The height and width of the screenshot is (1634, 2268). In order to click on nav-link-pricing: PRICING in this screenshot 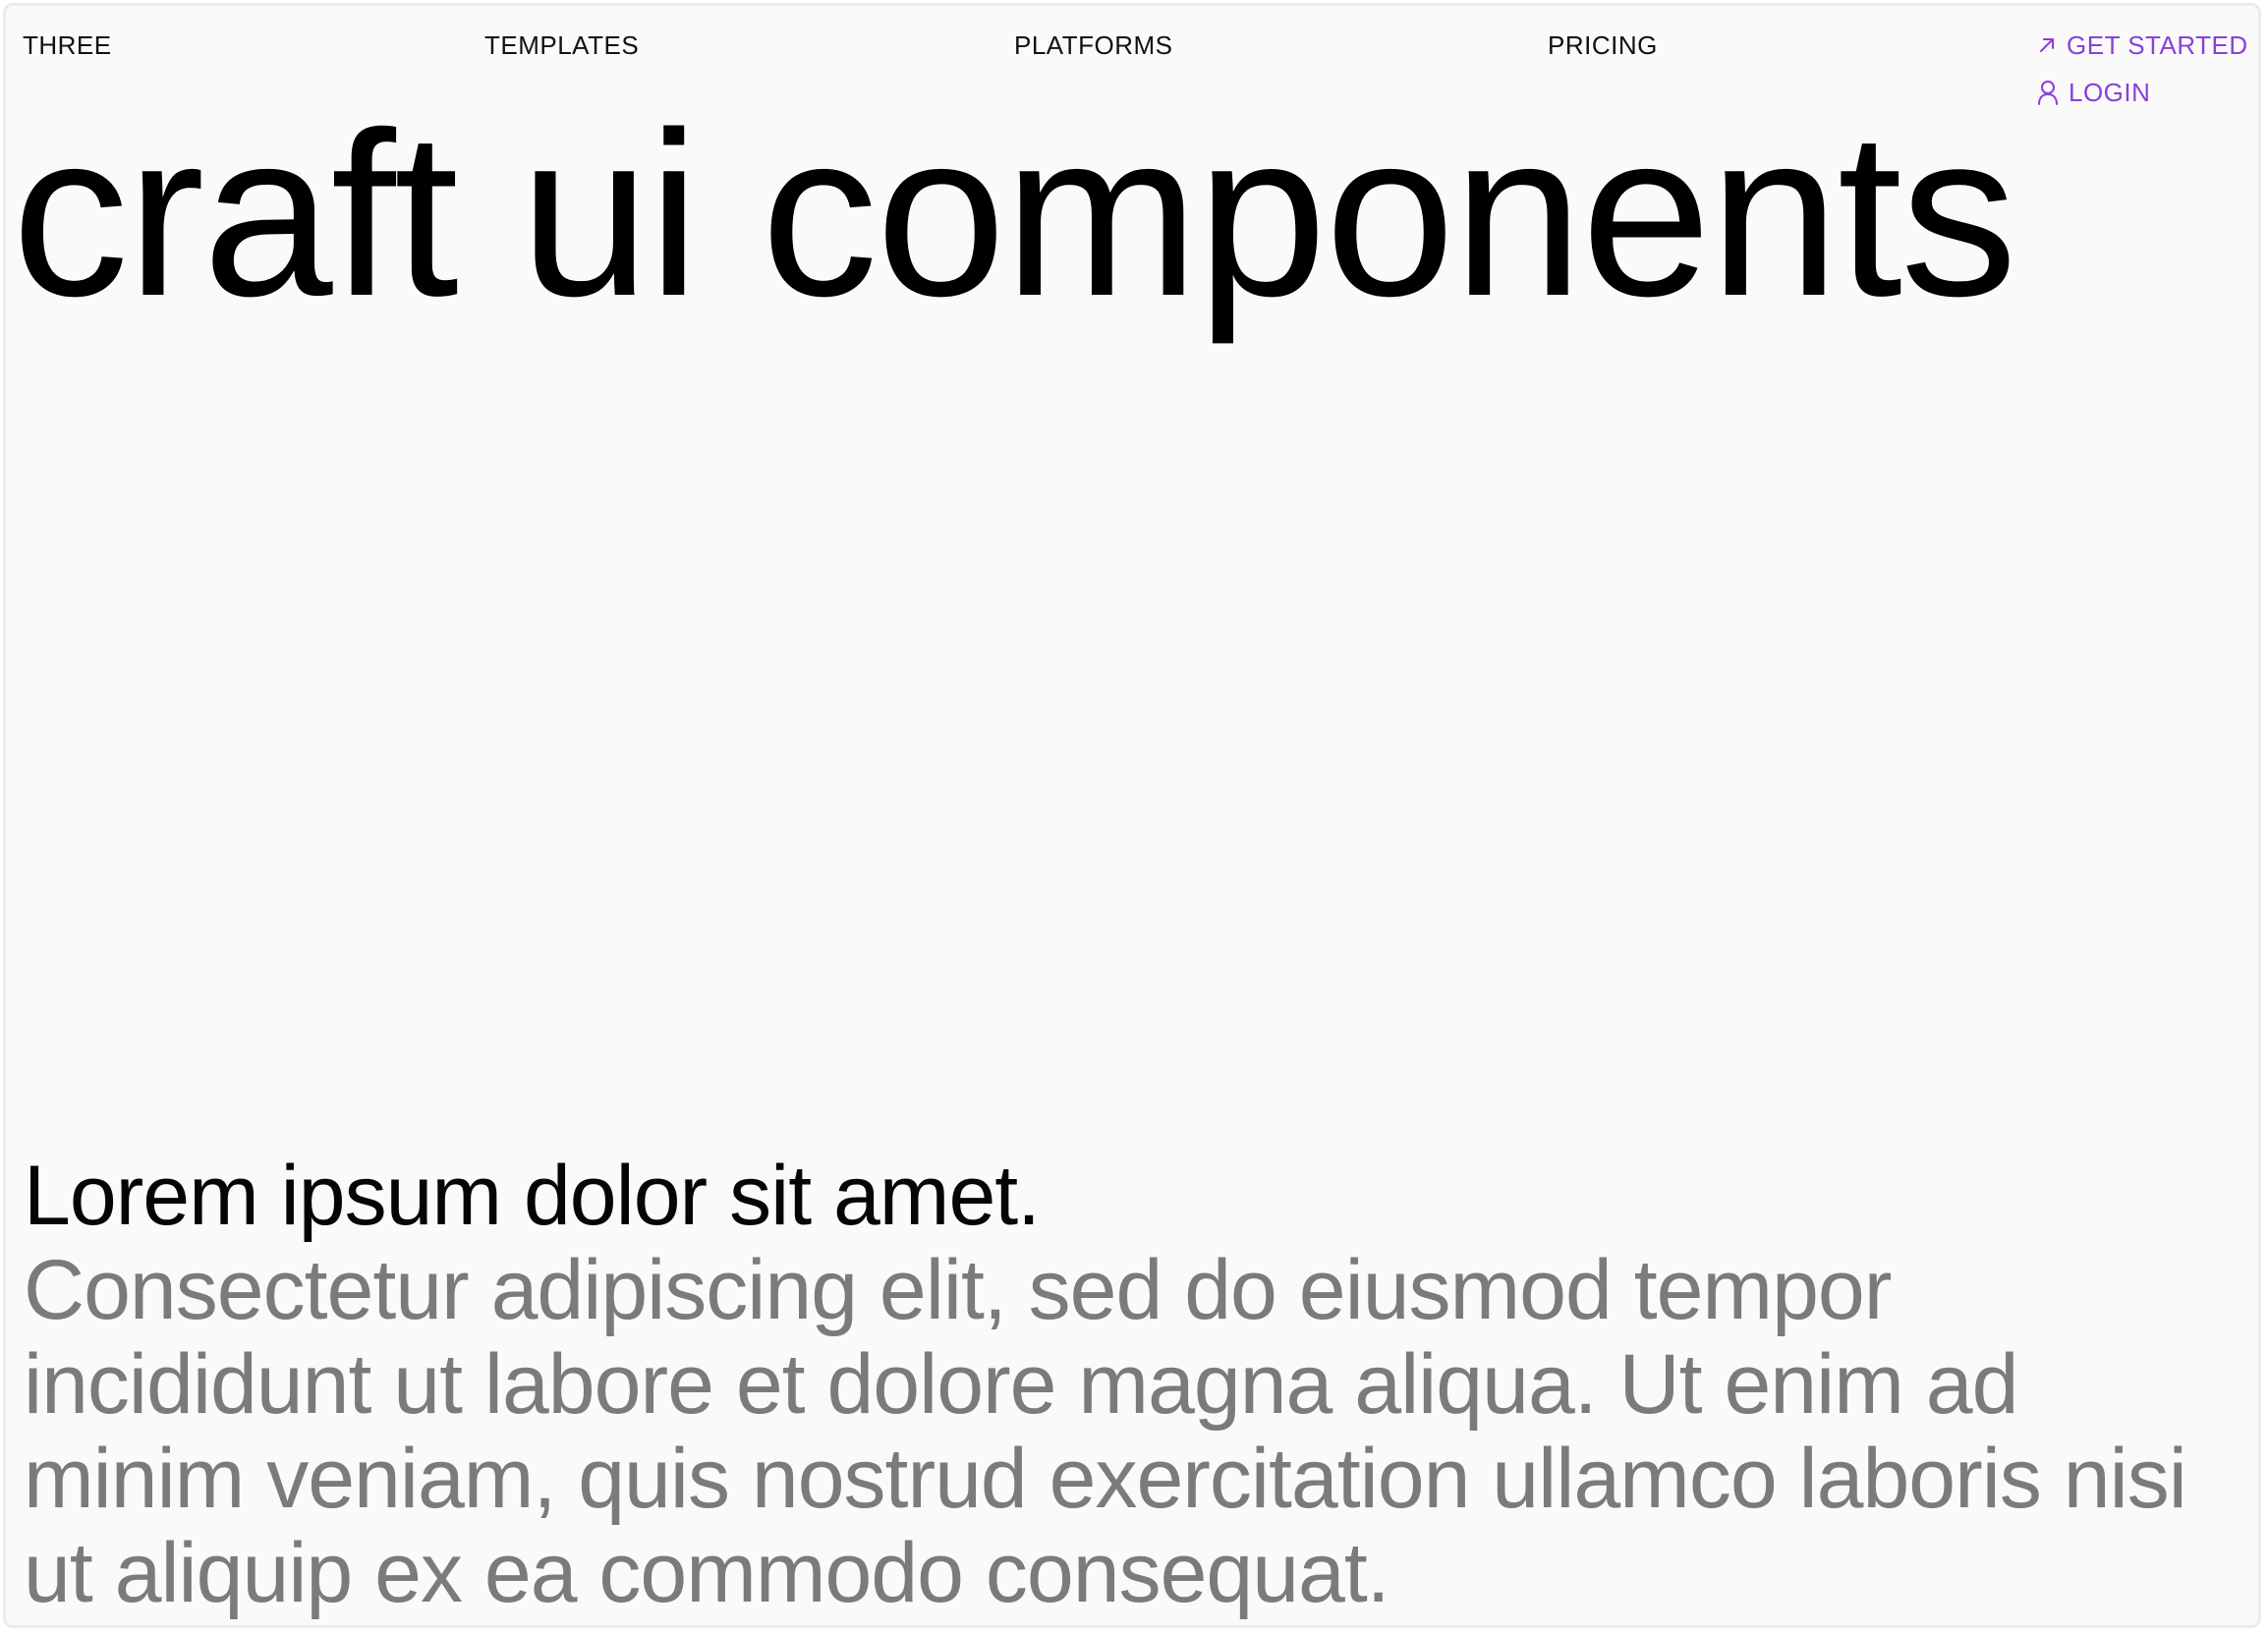, I will do `click(1603, 45)`.